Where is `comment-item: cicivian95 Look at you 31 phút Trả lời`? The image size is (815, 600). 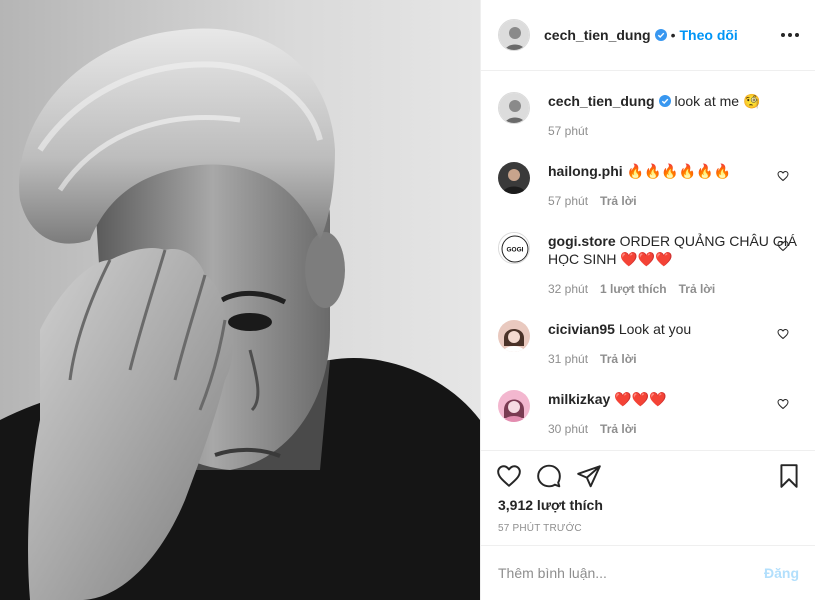 comment-item: cicivian95 Look at you 31 phút Trả lời is located at coordinates (650, 344).